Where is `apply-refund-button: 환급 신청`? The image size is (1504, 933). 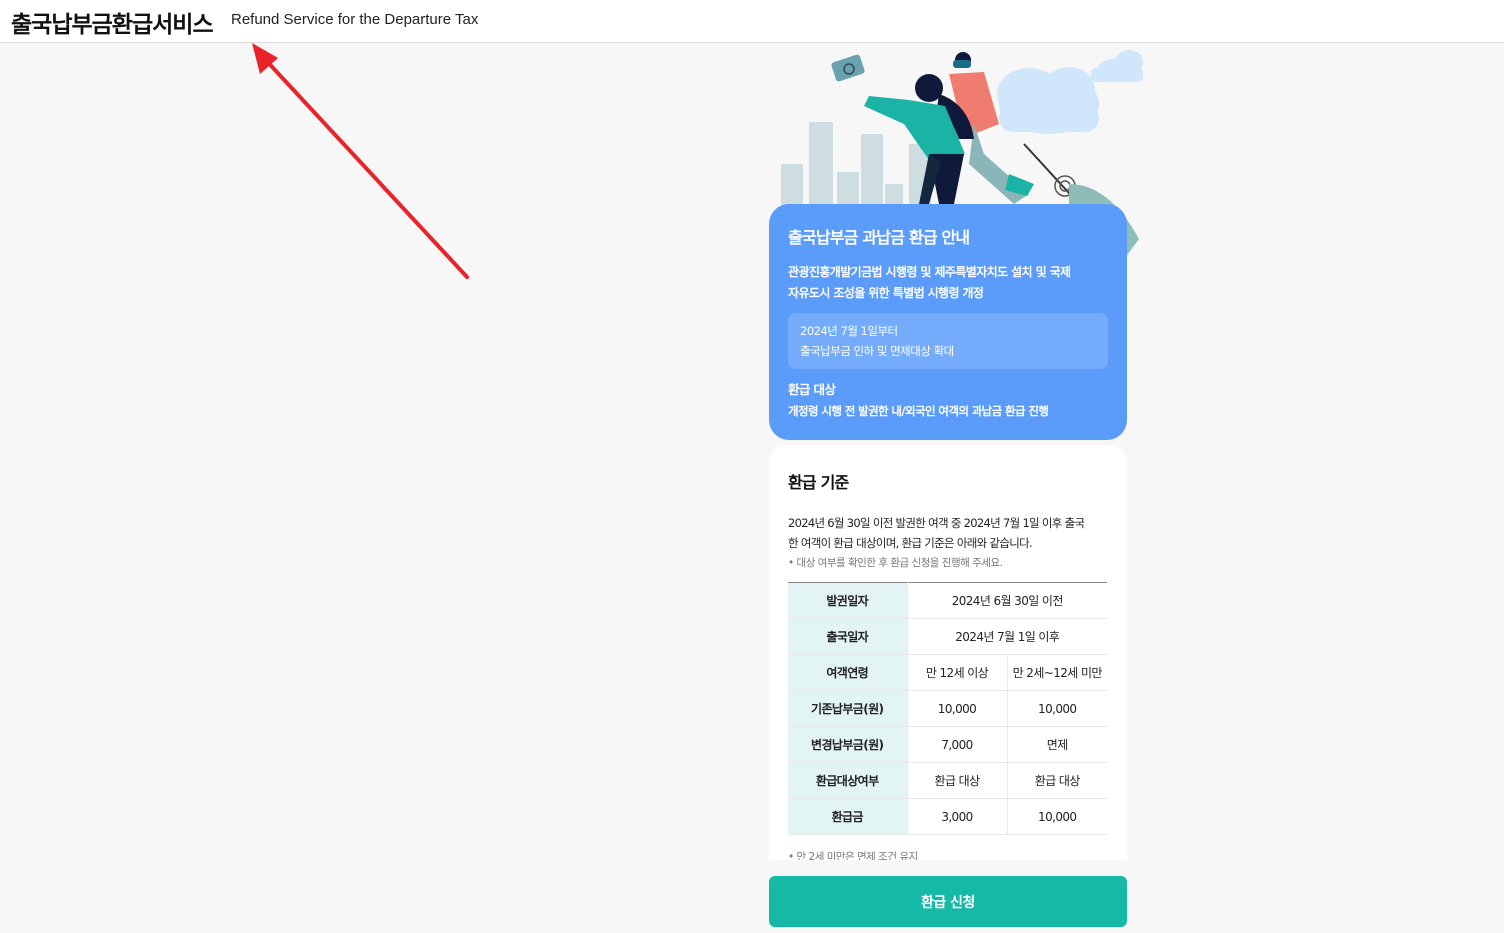
apply-refund-button: 환급 신청 is located at coordinates (948, 901).